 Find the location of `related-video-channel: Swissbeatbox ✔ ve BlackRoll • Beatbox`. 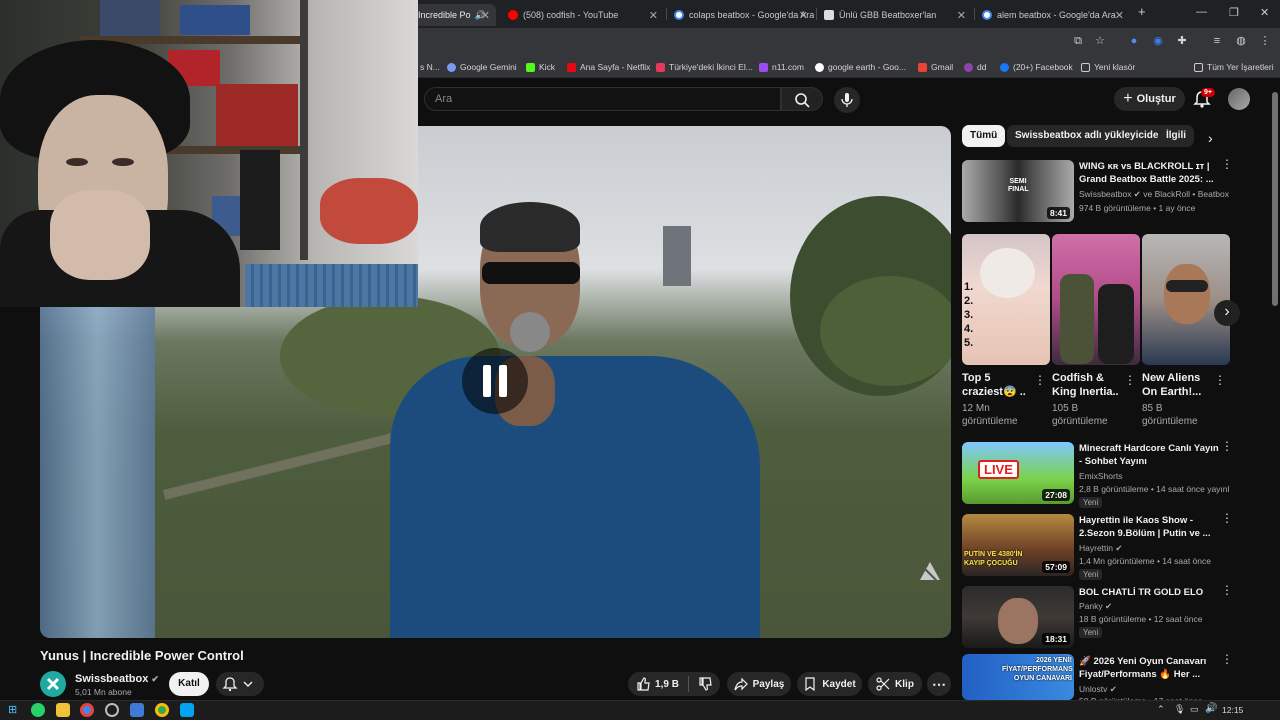

related-video-channel: Swissbeatbox ✔ ve BlackRoll • Beatbox is located at coordinates (1154, 194).